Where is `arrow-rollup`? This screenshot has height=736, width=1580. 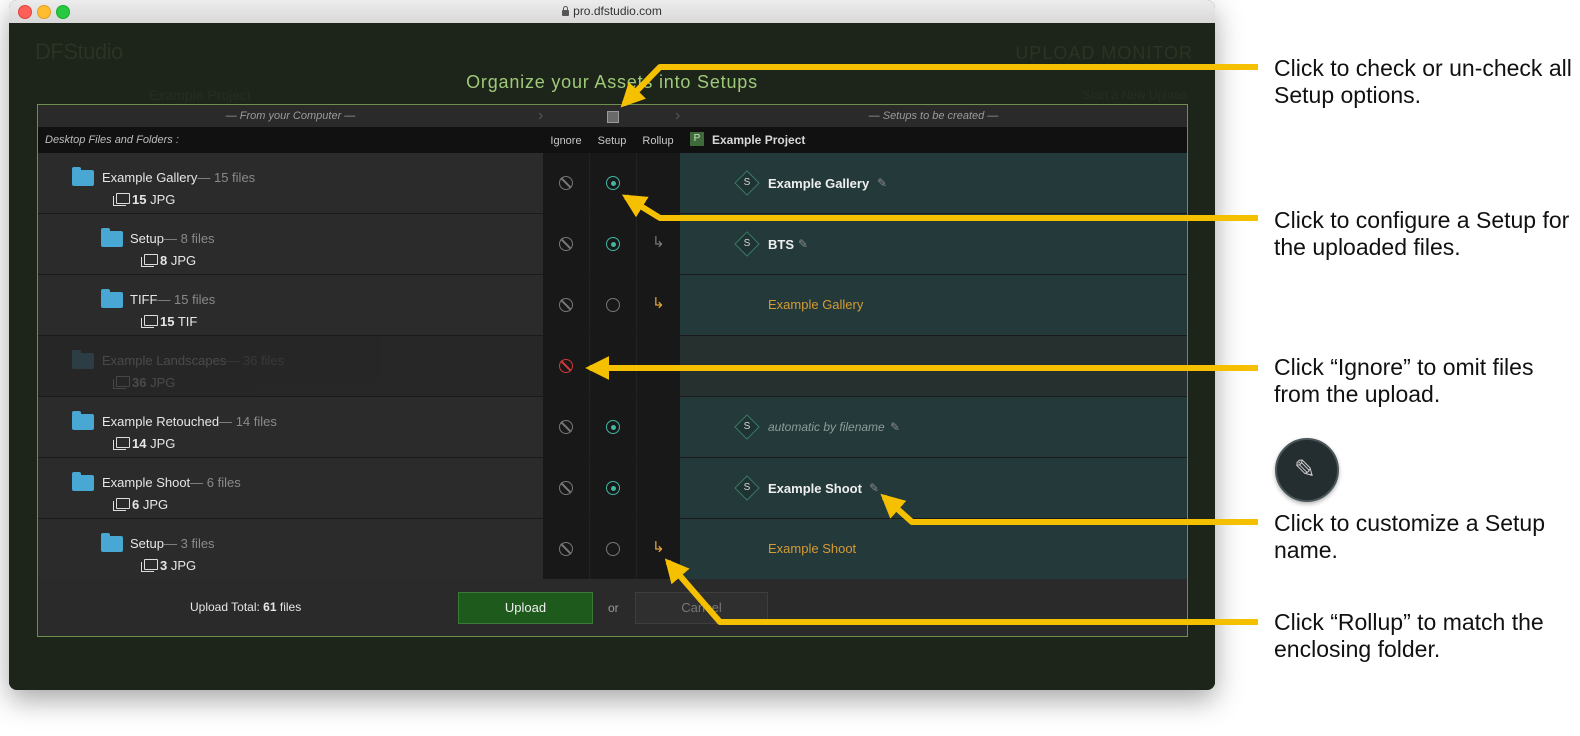
arrow-rollup is located at coordinates (961, 591).